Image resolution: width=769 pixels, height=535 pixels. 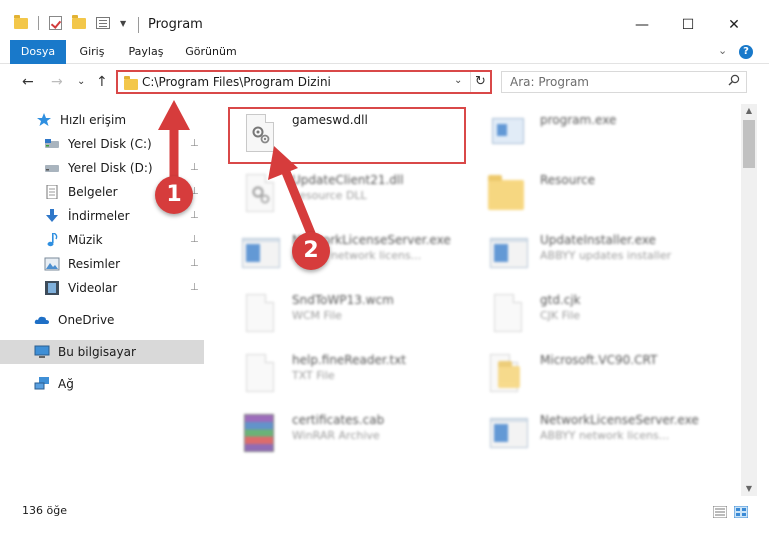 I want to click on exe-icon, so click(x=506, y=134).